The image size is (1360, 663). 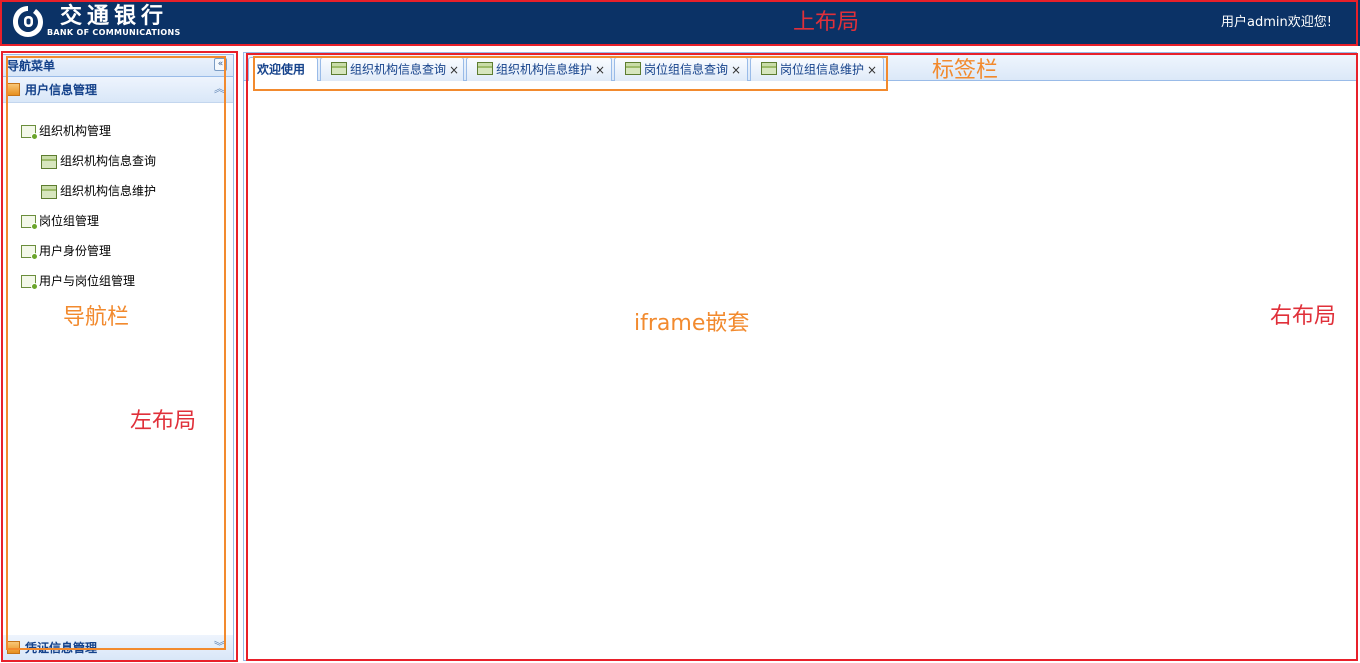 I want to click on tab-label: 岗位组信息查询, so click(x=686, y=69).